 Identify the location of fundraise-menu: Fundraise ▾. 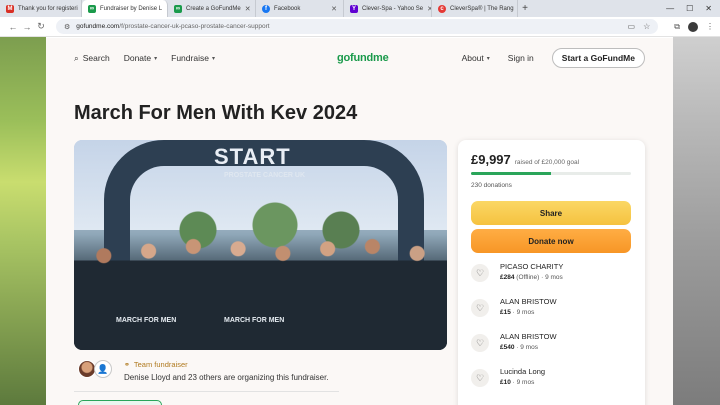
(193, 58).